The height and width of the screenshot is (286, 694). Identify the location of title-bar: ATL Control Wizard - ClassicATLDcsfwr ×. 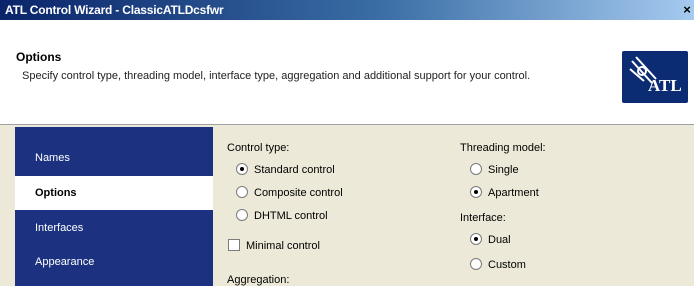
(347, 10).